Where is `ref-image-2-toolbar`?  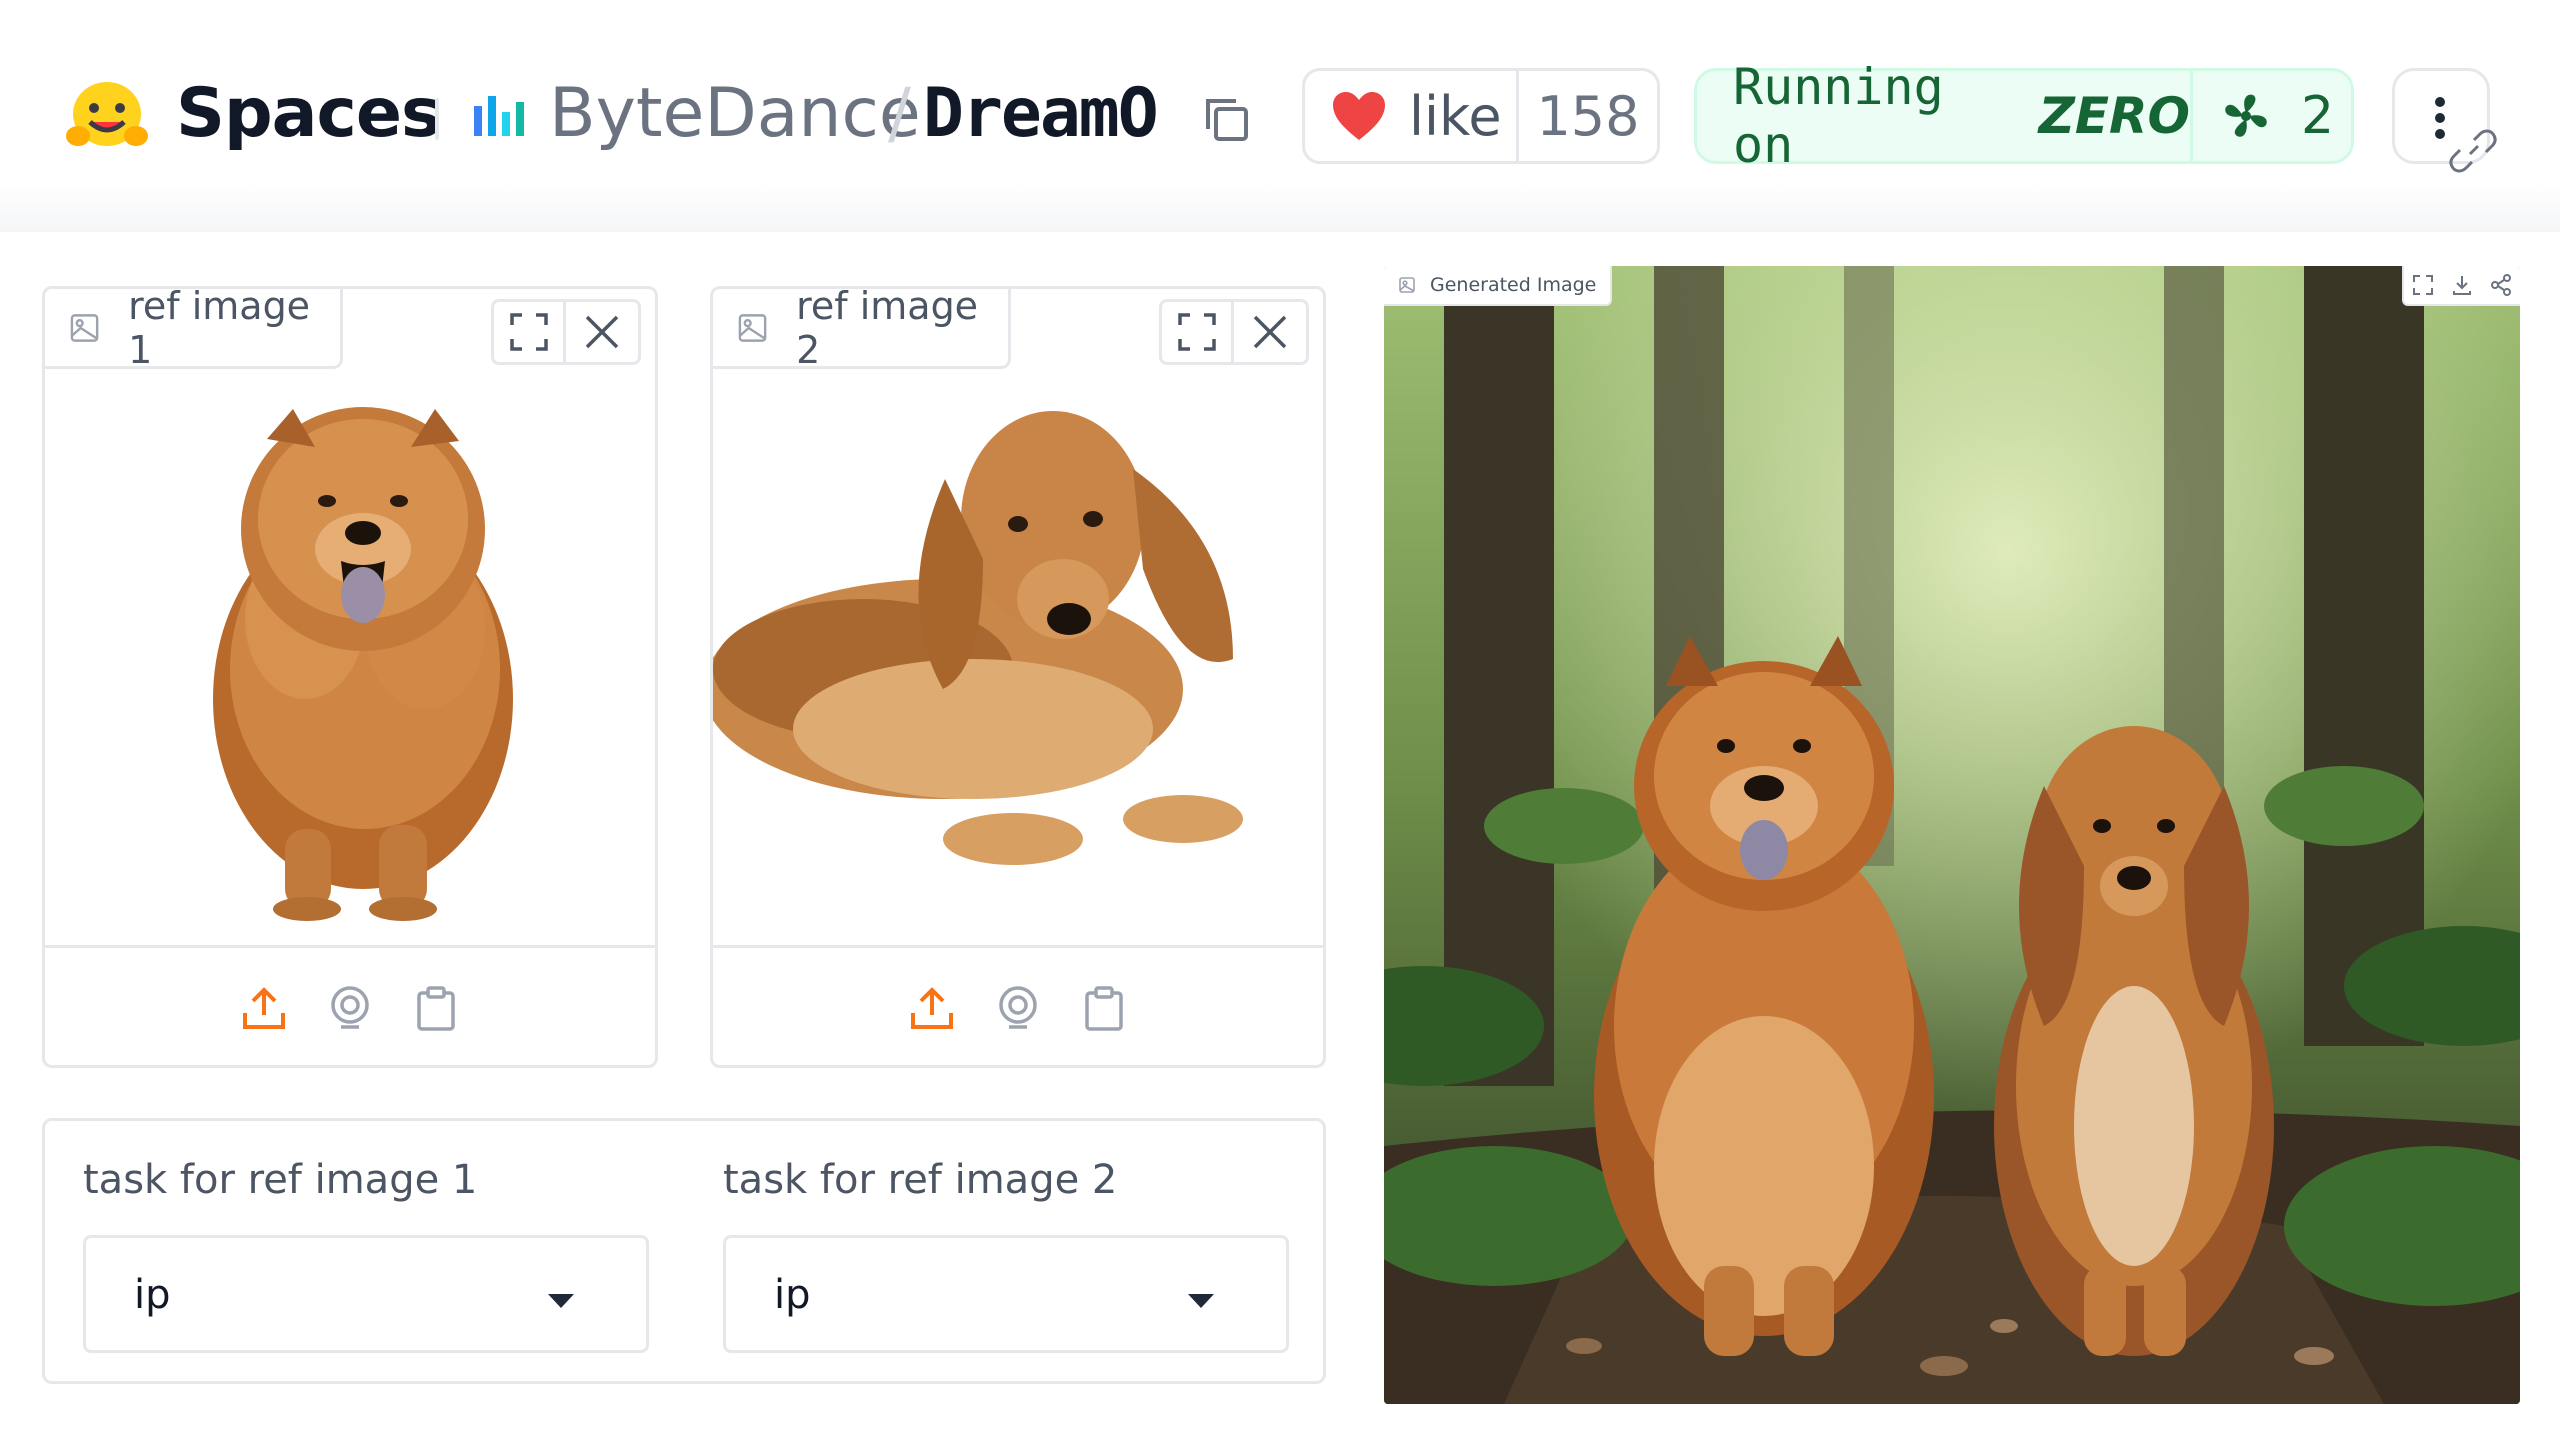
ref-image-2-toolbar is located at coordinates (1234, 332).